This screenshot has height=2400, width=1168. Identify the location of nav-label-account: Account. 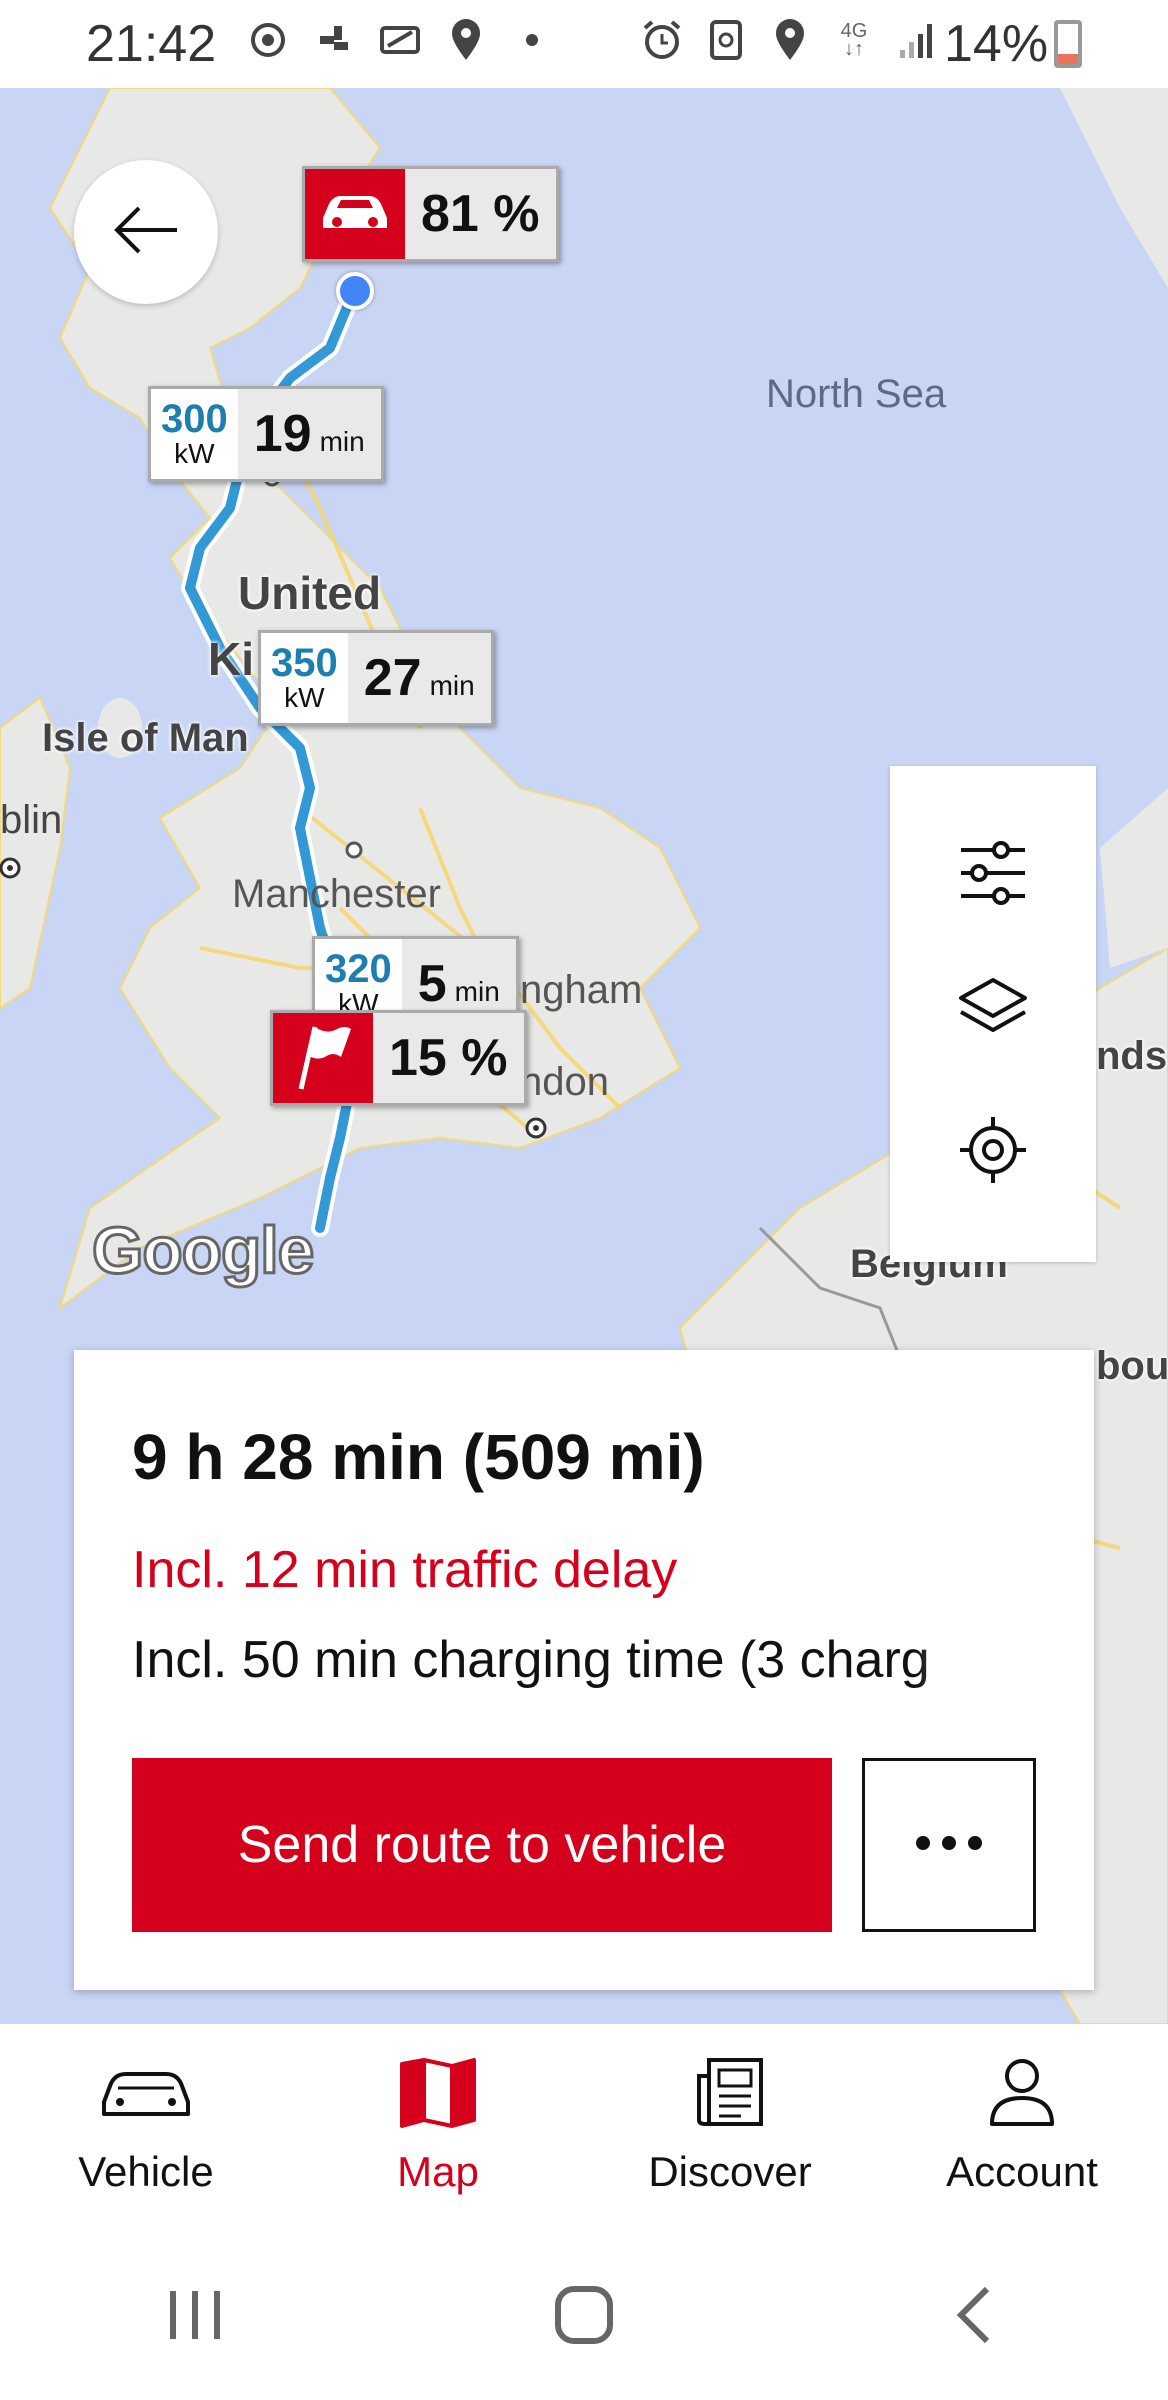
(1022, 2171).